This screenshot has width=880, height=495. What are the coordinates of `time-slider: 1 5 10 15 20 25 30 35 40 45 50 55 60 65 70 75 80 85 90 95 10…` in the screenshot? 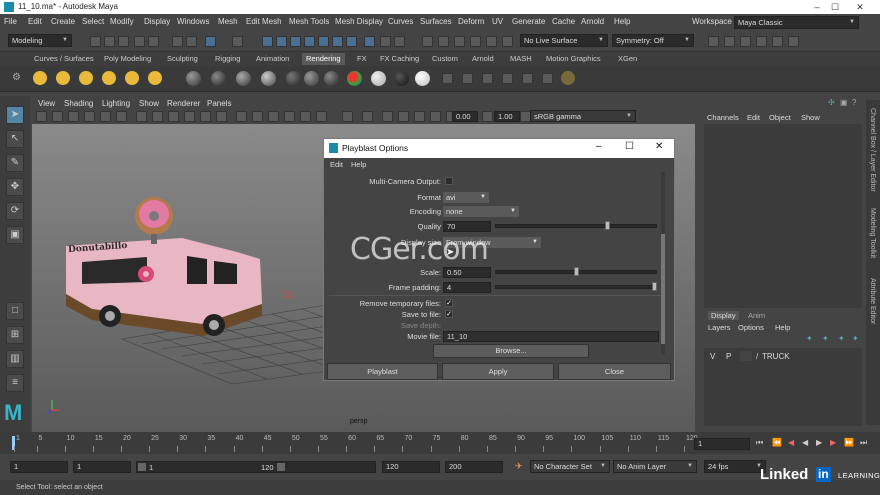 It's located at (440, 443).